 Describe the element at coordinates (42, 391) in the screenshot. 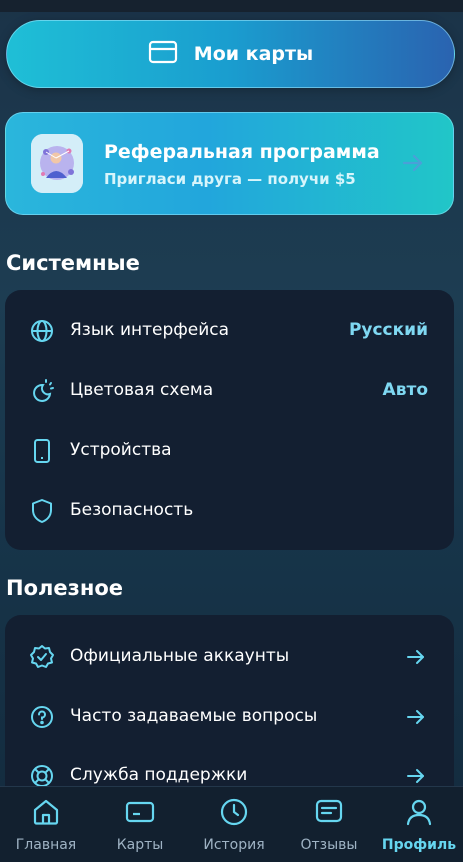

I see `theme-icon` at that location.